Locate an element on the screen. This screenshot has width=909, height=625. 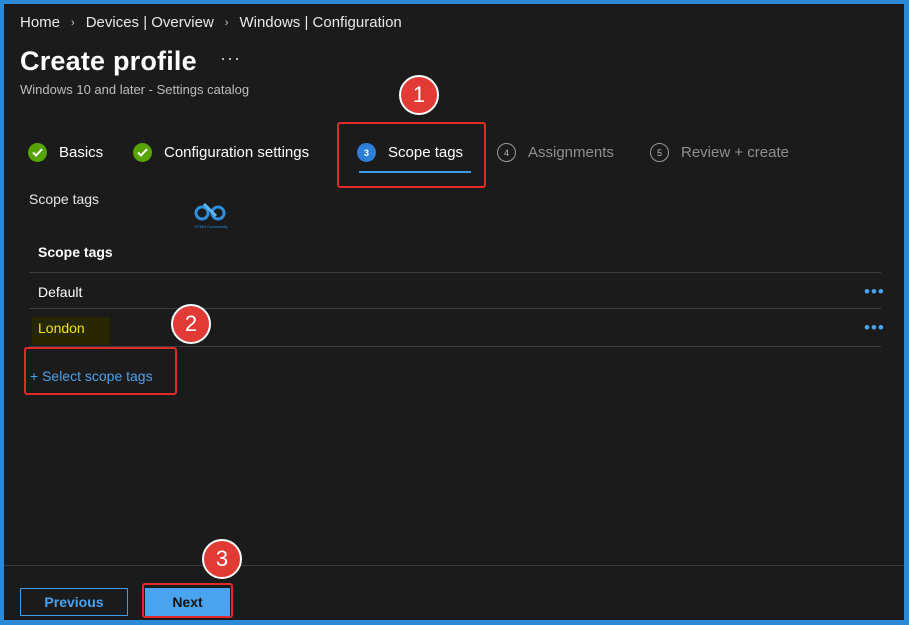
more-options-icon: ··· is located at coordinates (230, 58).